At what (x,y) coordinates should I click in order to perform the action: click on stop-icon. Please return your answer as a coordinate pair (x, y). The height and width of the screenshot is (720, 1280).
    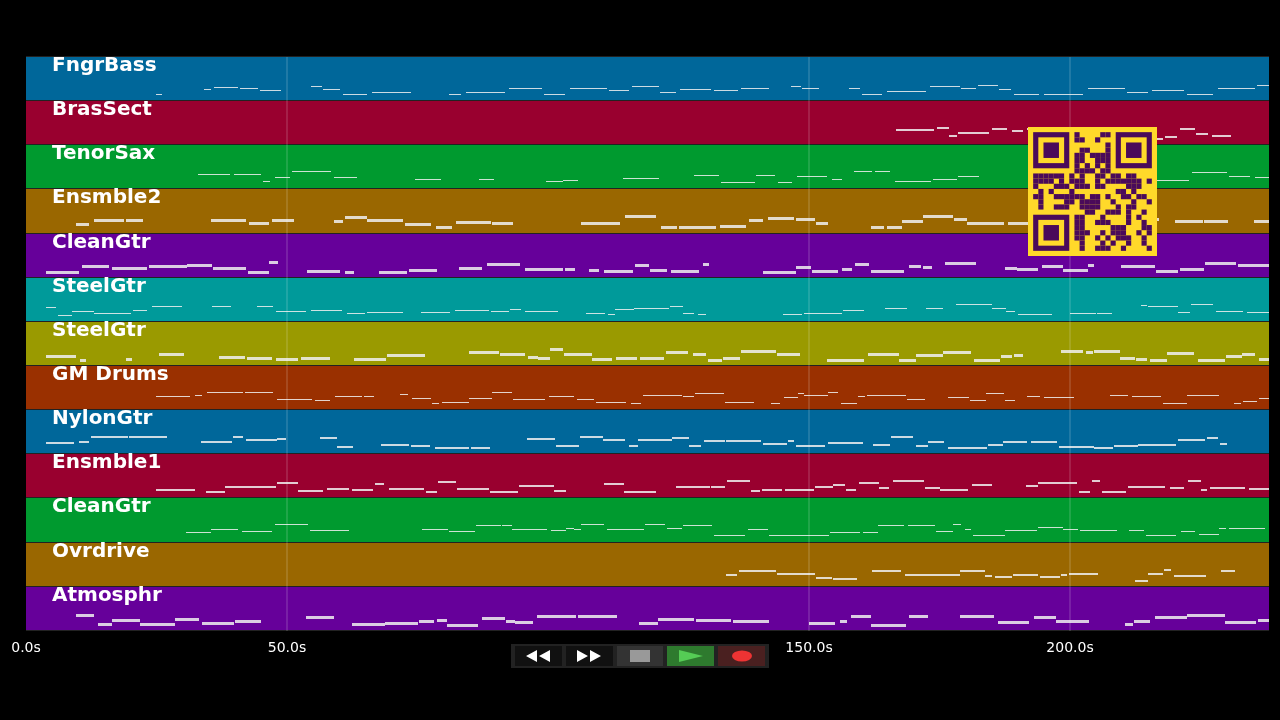
    Looking at the image, I should click on (640, 656).